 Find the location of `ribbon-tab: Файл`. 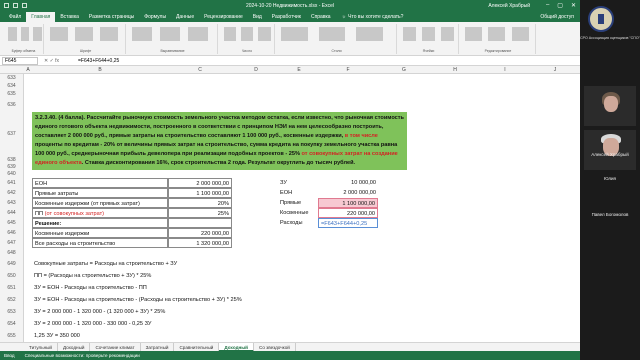

ribbon-tab: Файл is located at coordinates (15, 17).